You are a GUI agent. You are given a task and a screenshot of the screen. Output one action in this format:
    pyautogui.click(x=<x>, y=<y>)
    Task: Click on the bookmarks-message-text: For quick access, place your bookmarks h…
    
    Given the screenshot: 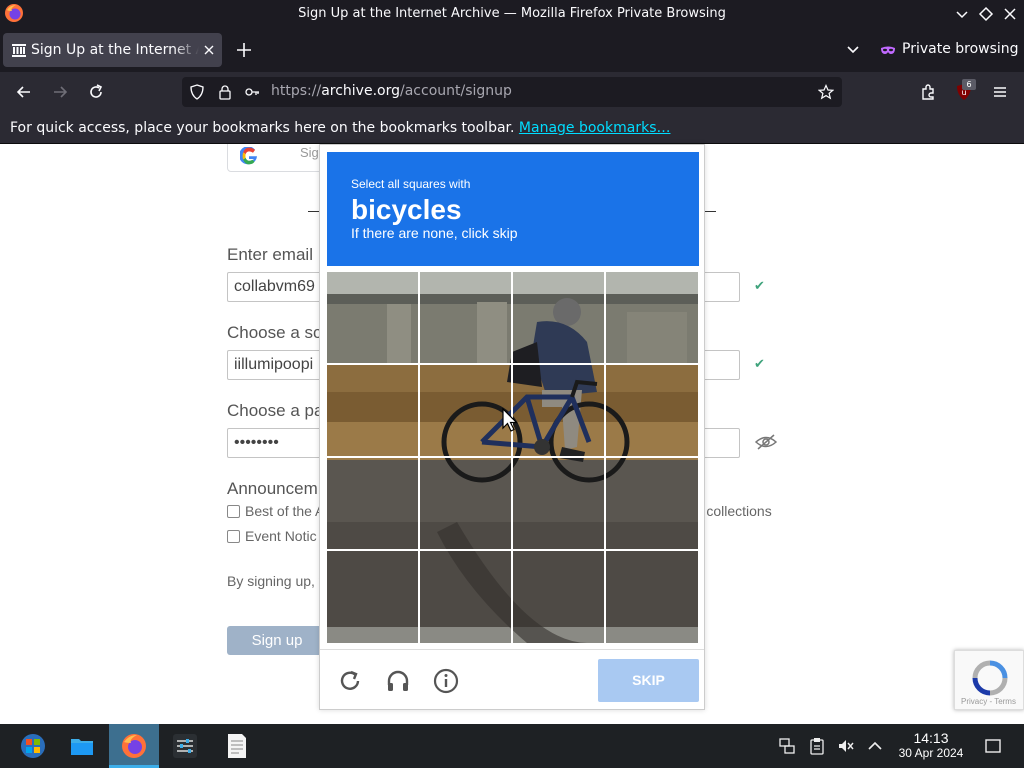 What is the action you would take?
    pyautogui.click(x=262, y=128)
    